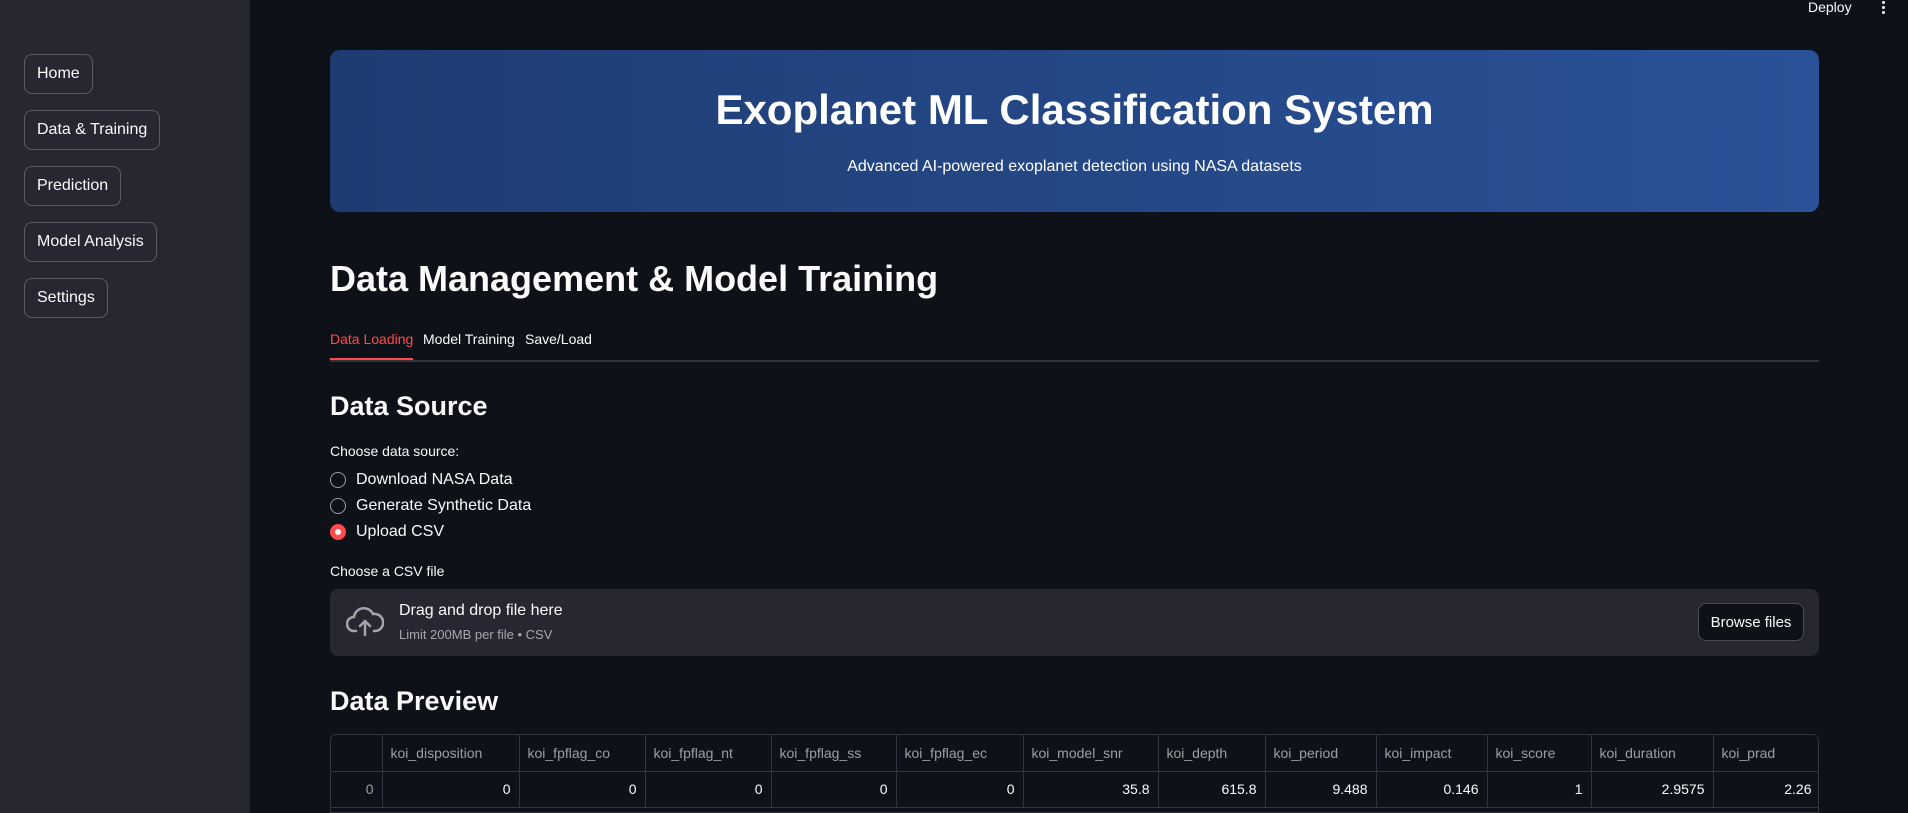 Image resolution: width=1908 pixels, height=813 pixels. What do you see at coordinates (357, 753) in the screenshot?
I see `column-header` at bounding box center [357, 753].